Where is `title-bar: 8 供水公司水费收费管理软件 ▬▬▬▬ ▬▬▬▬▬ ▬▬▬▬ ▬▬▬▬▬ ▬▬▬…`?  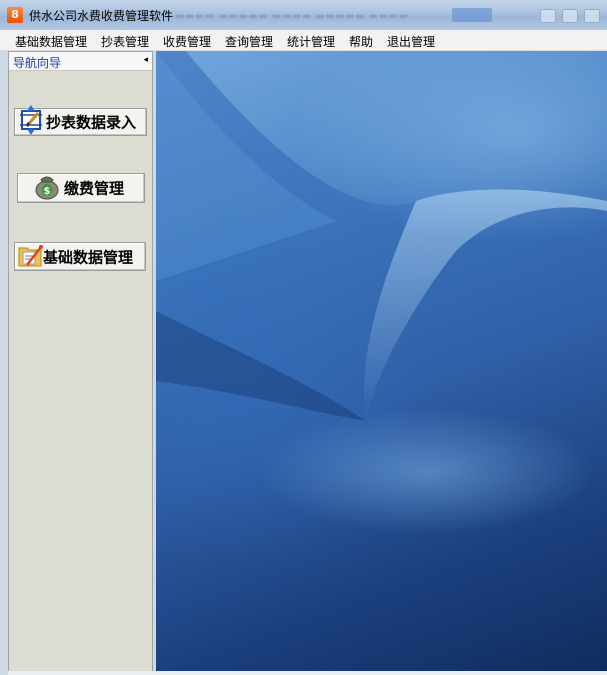
title-bar: 8 供水公司水费收费管理软件 ▬▬▬▬ ▬▬▬▬▬ ▬▬▬▬ ▬▬▬▬▬ ▬▬▬… is located at coordinates (303, 15).